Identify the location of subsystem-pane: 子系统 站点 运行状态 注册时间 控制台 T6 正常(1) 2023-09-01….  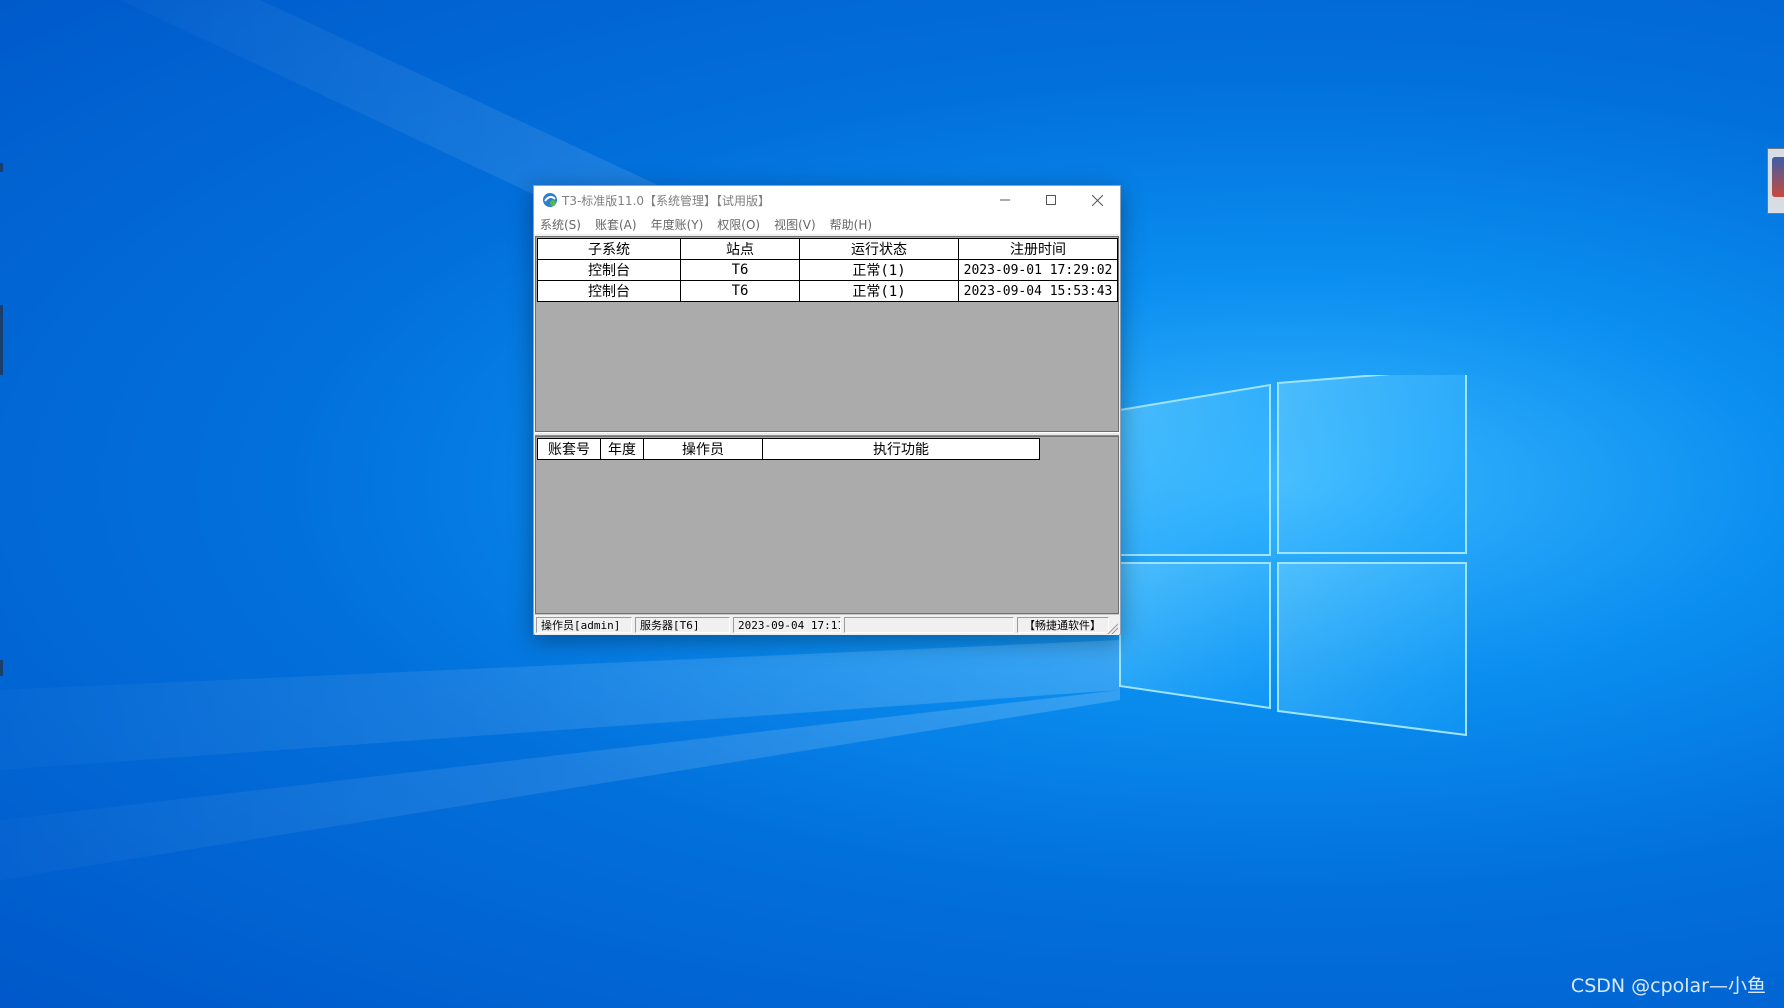
(827, 334).